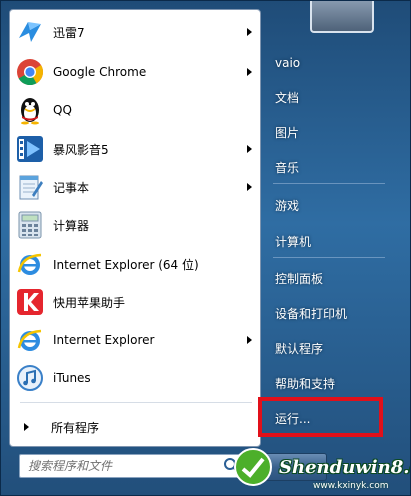 This screenshot has width=411, height=496. Describe the element at coordinates (323, 132) in the screenshot. I see `right-item-pictures: 图片` at that location.